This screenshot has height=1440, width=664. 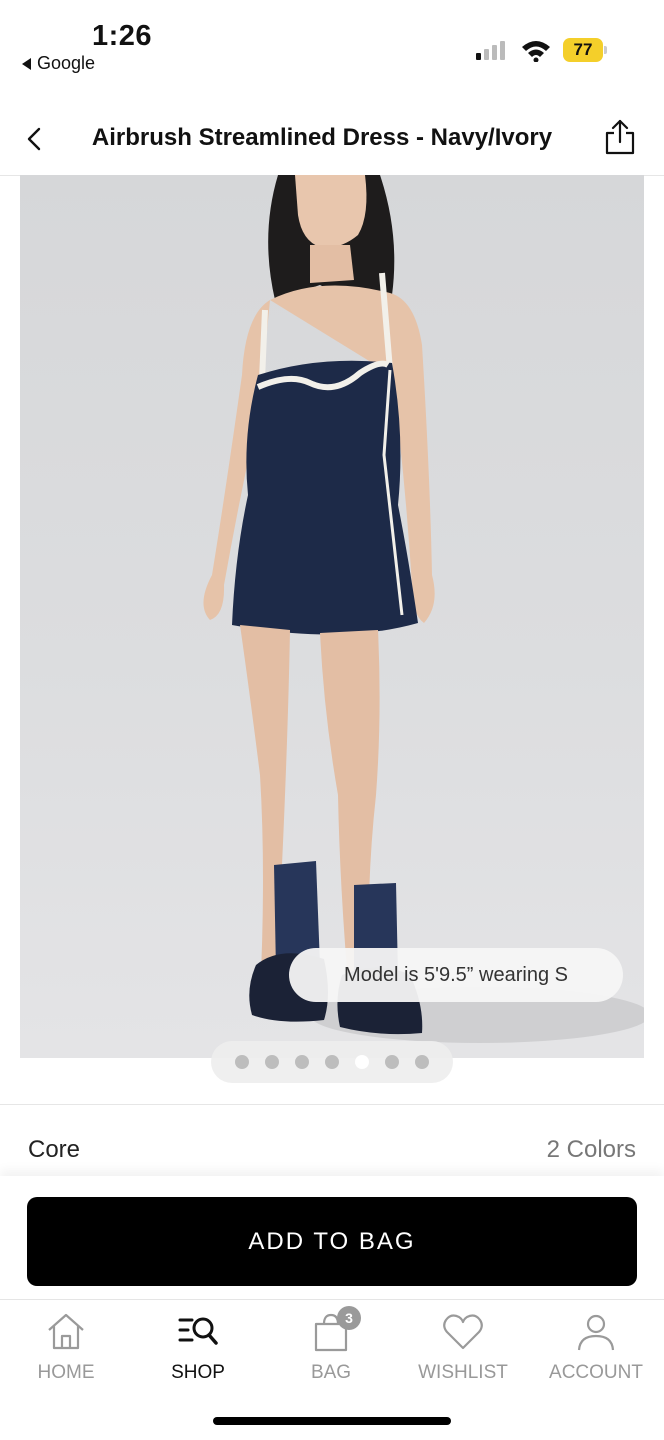 What do you see at coordinates (362, 1062) in the screenshot?
I see `pager-dot-active` at bounding box center [362, 1062].